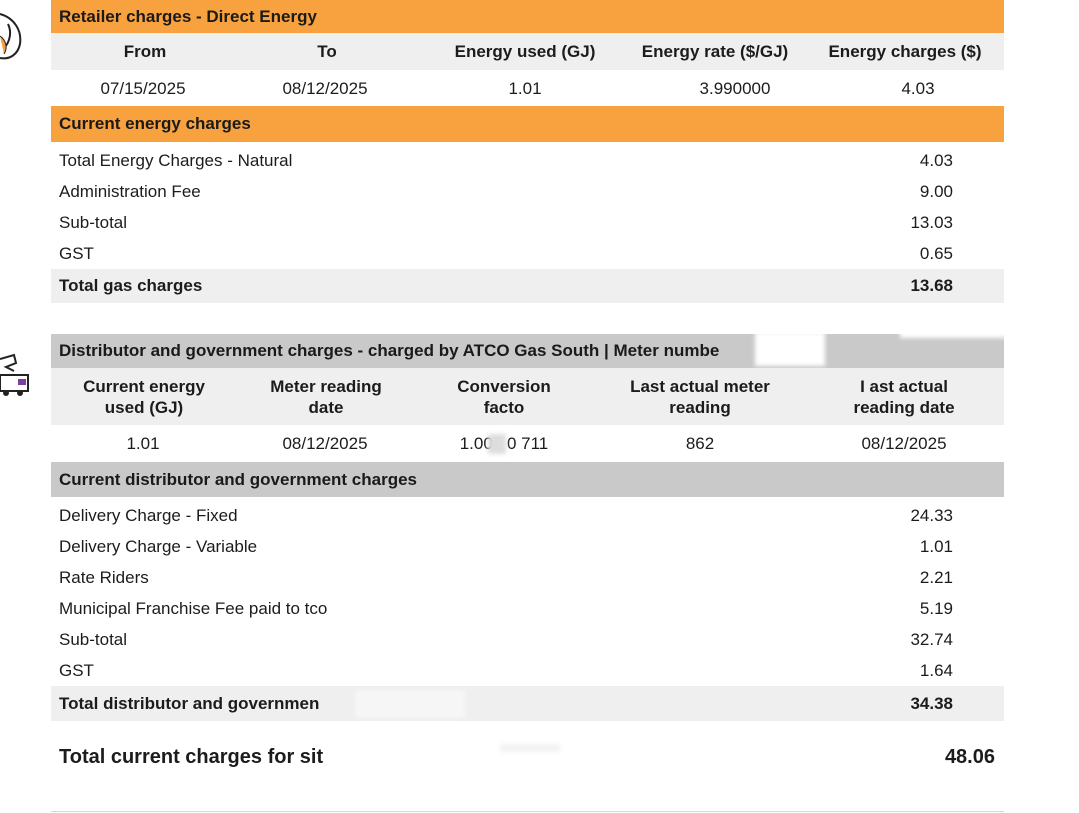 The height and width of the screenshot is (813, 1079). I want to click on line-label: Rate Riders, so click(104, 577).